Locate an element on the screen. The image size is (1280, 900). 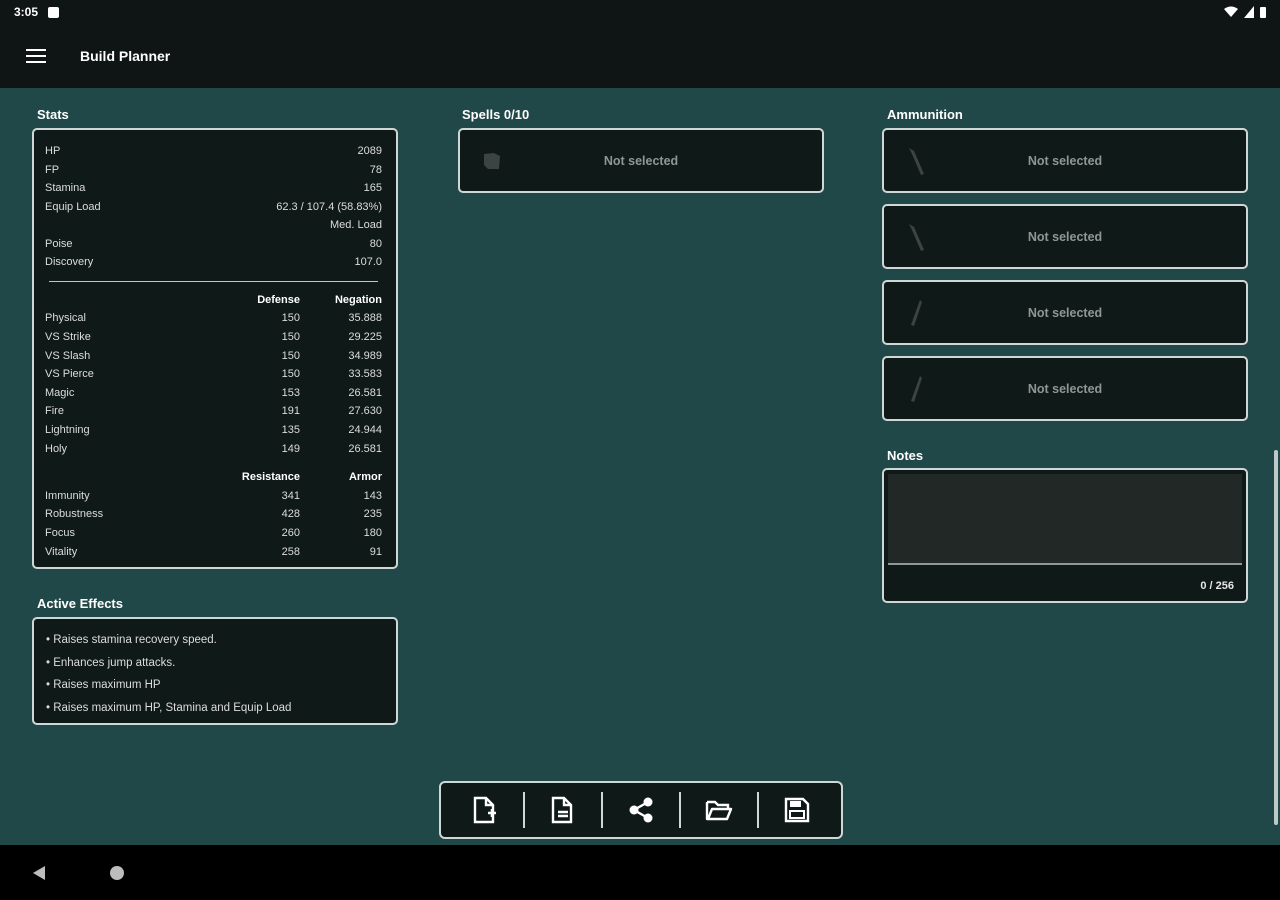
ammunition-label: Ammunition is located at coordinates (925, 114).